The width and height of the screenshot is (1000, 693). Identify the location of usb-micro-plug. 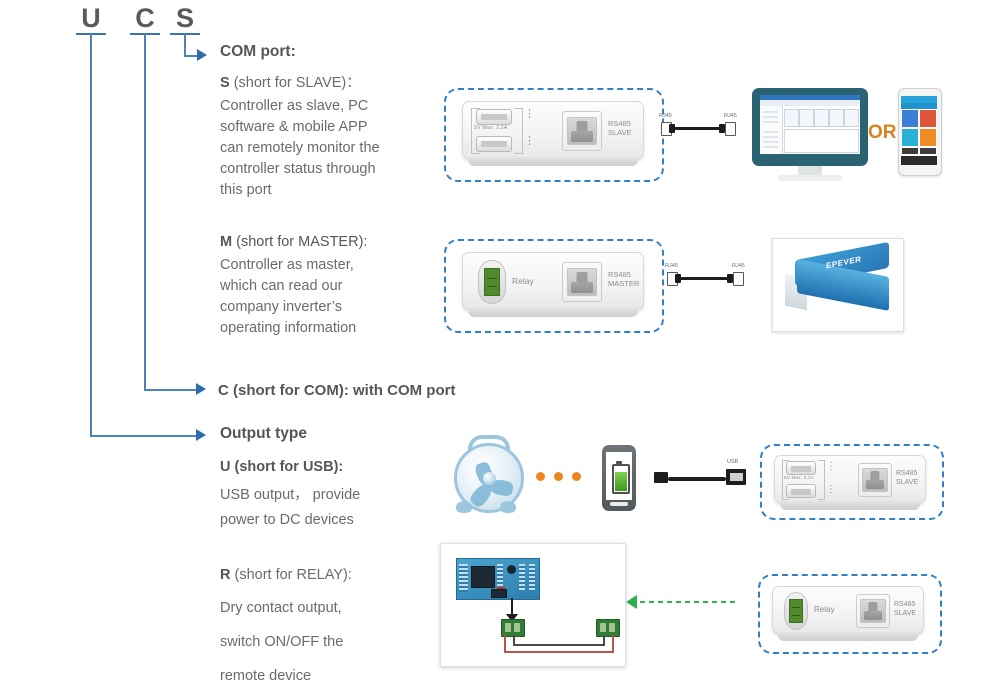
(661, 477).